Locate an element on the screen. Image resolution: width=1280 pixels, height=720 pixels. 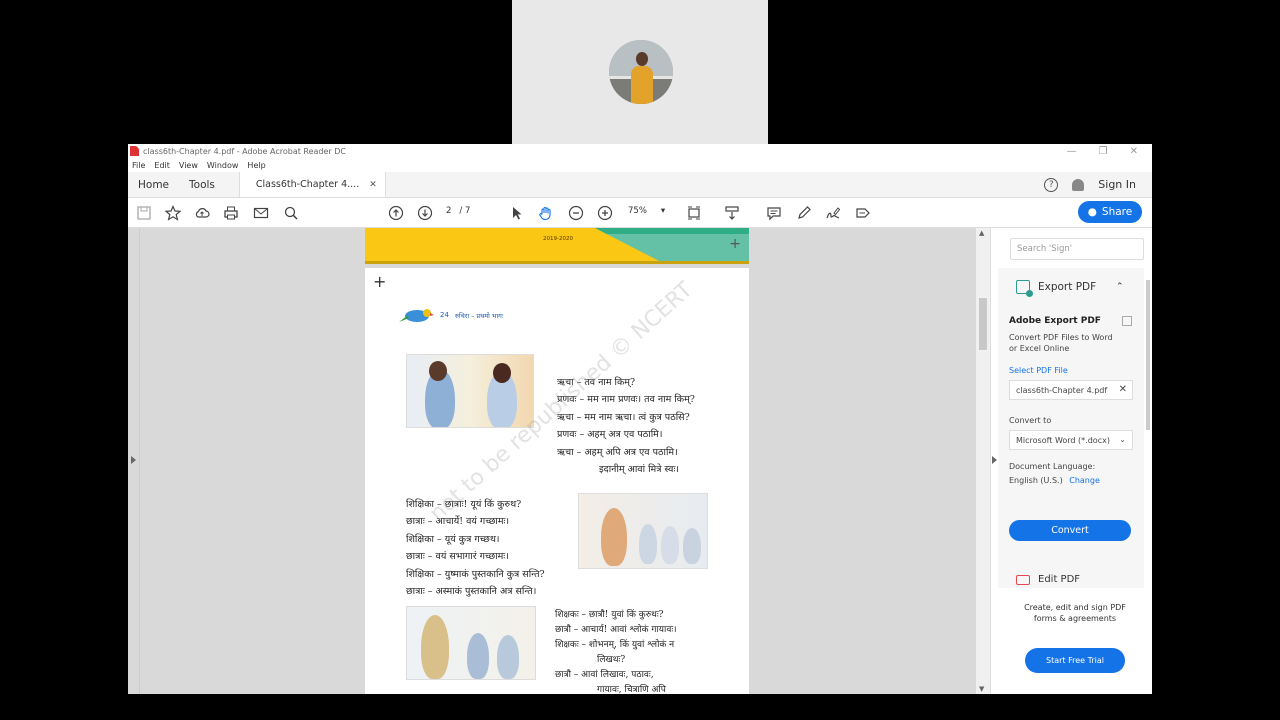
dialogue-line: ऋचा – तव नाम किम्? is located at coordinates (596, 382).